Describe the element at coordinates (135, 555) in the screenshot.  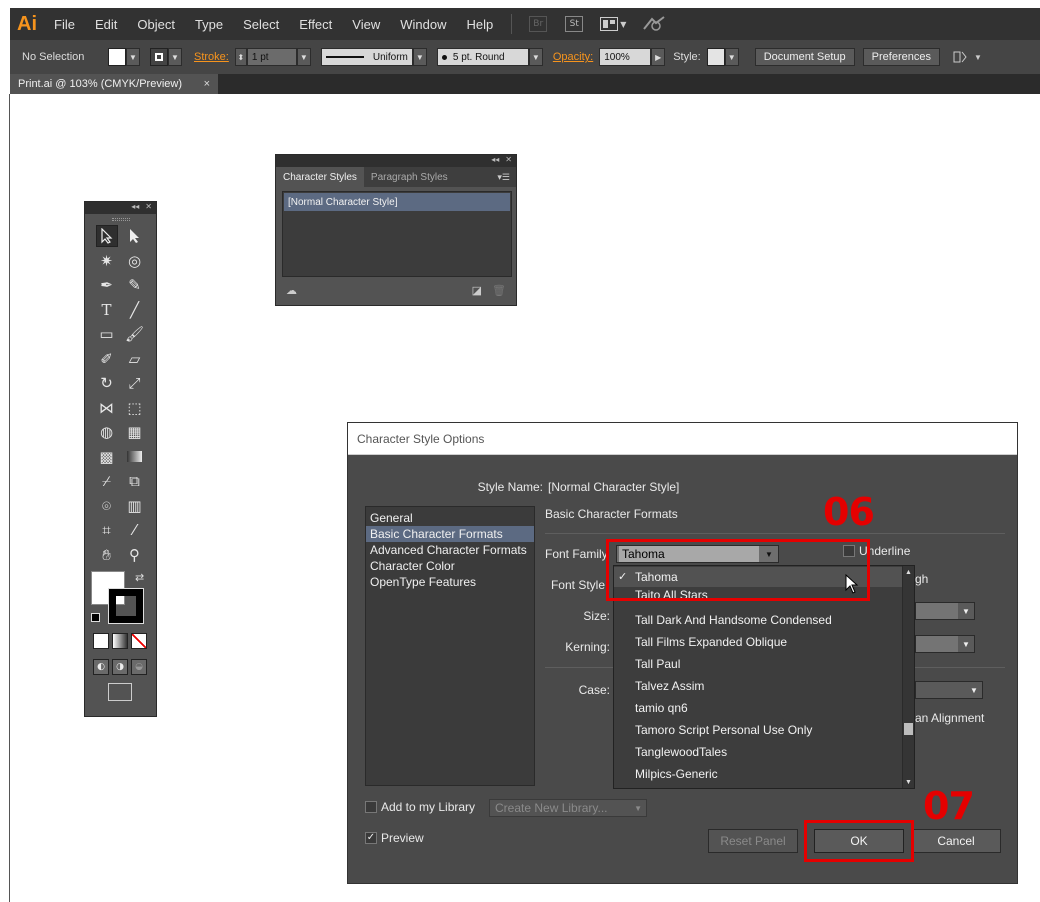
I see `zoom-tool-icon: ⚲` at that location.